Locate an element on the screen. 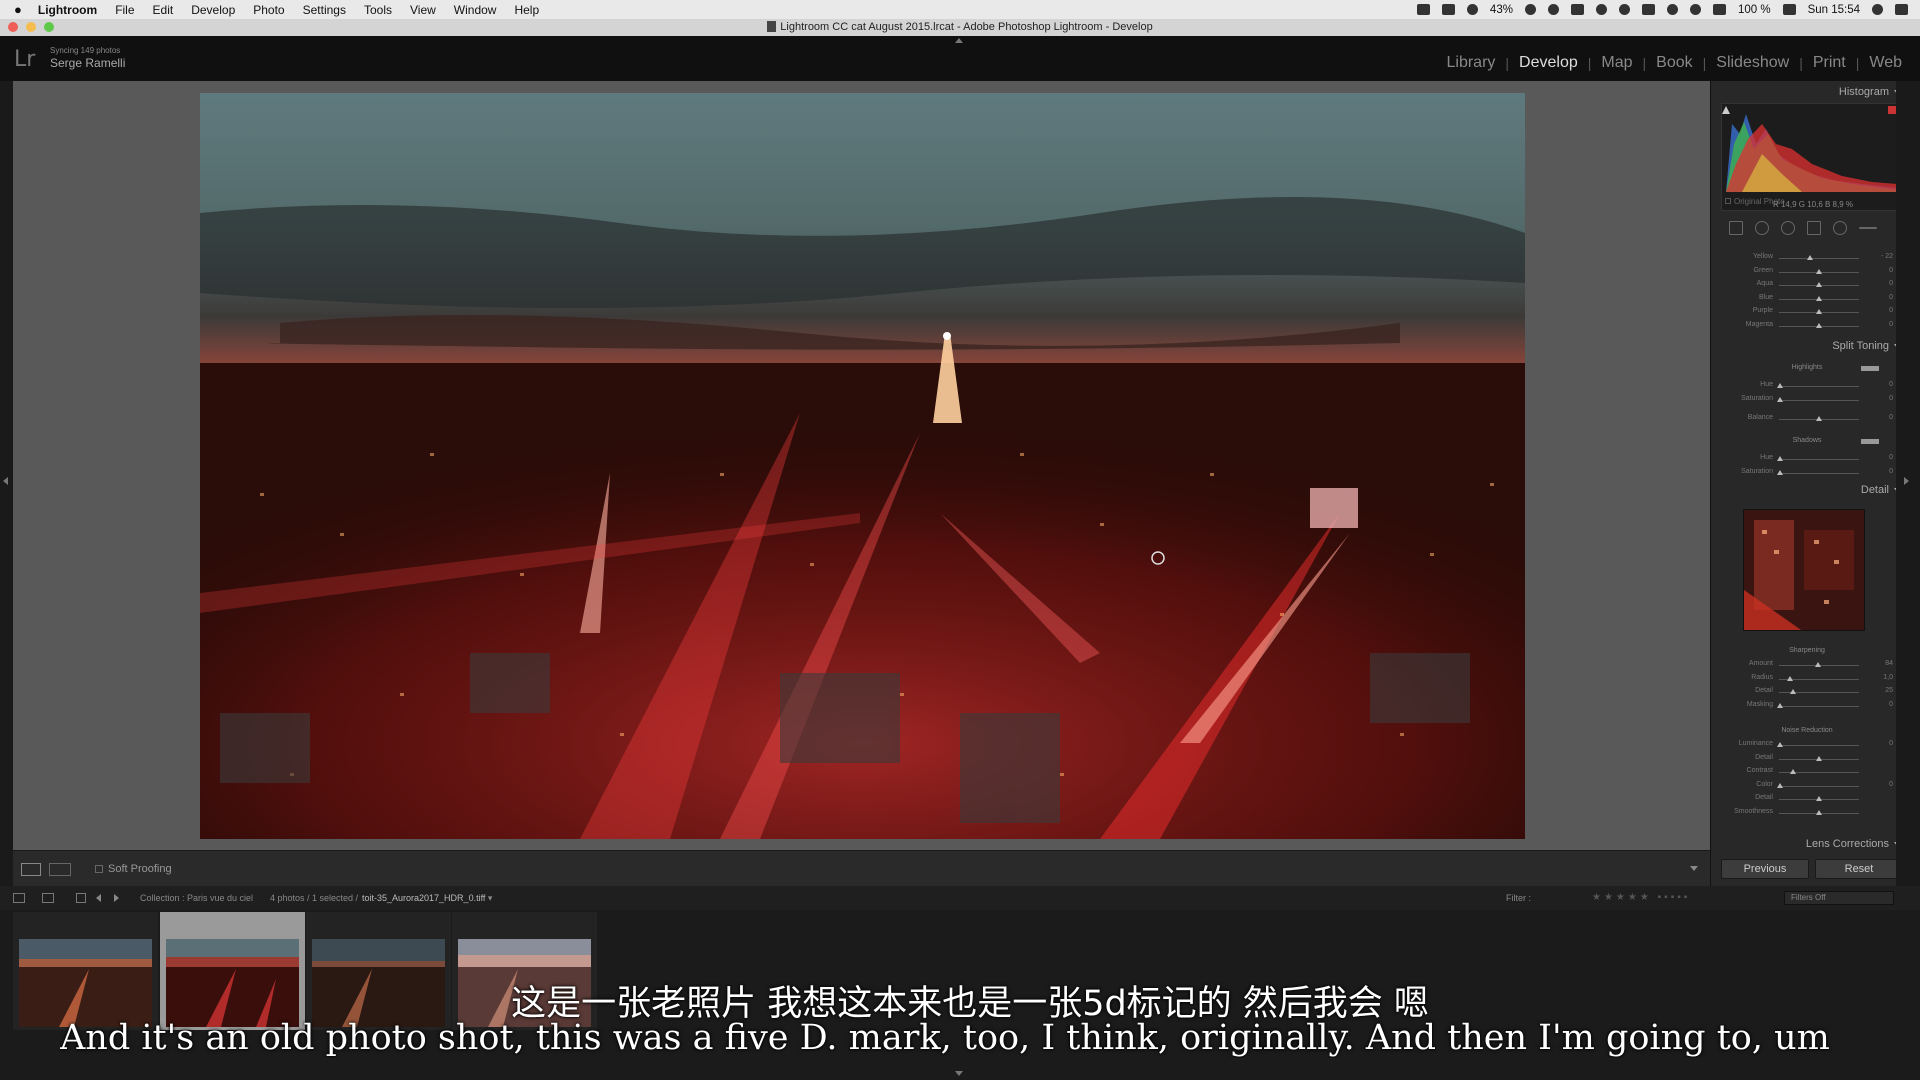 The height and width of the screenshot is (1080, 1920). highlights-swatch is located at coordinates (1870, 368).